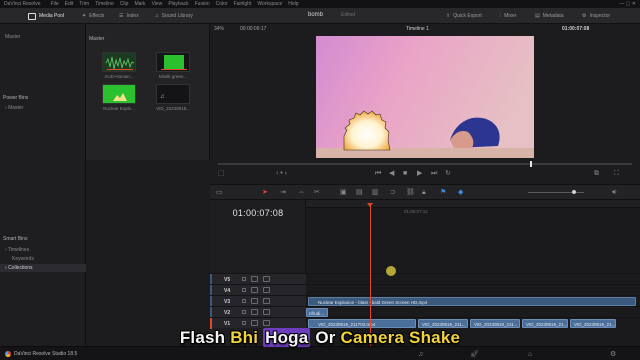 The image size is (640, 360). Describe the element at coordinates (283, 192) in the screenshot. I see `trim-tool-icon: ⇥` at that location.